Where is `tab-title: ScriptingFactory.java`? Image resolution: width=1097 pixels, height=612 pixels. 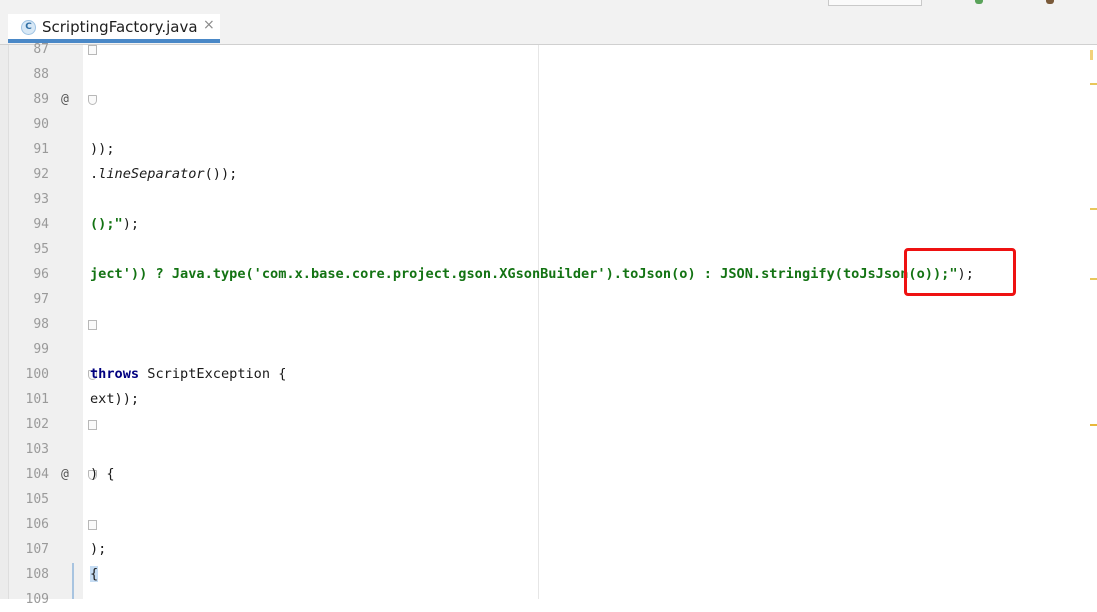
tab-title: ScriptingFactory.java is located at coordinates (120, 27).